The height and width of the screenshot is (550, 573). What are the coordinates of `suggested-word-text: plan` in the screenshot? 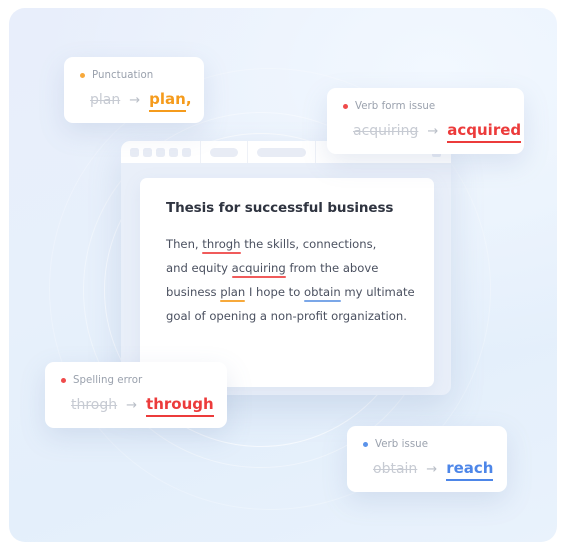 It's located at (167, 99).